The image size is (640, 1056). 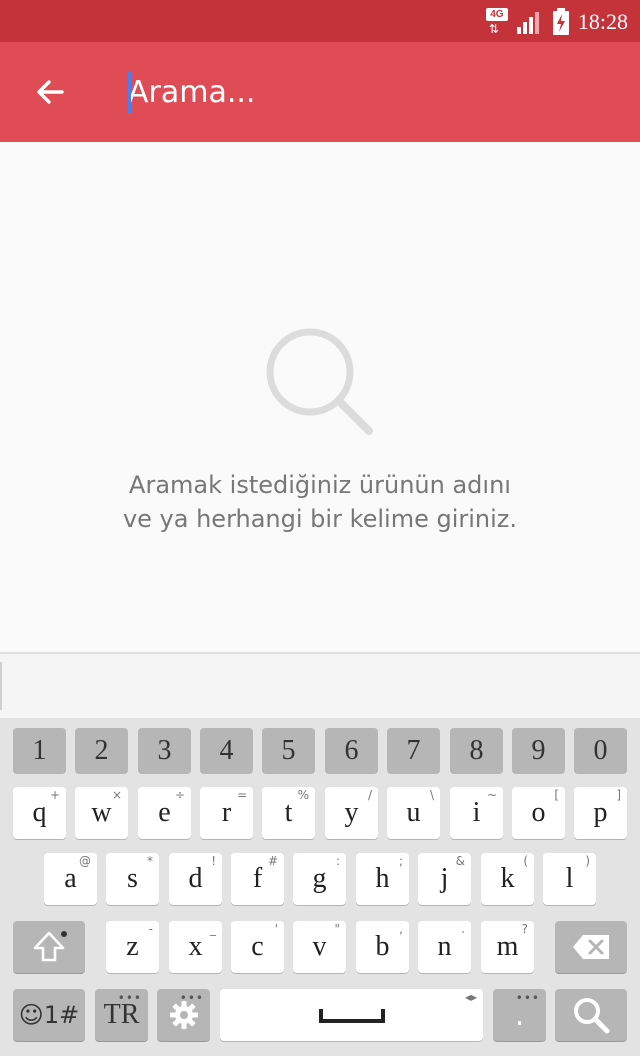 I want to click on key-q: + q, so click(x=39, y=813).